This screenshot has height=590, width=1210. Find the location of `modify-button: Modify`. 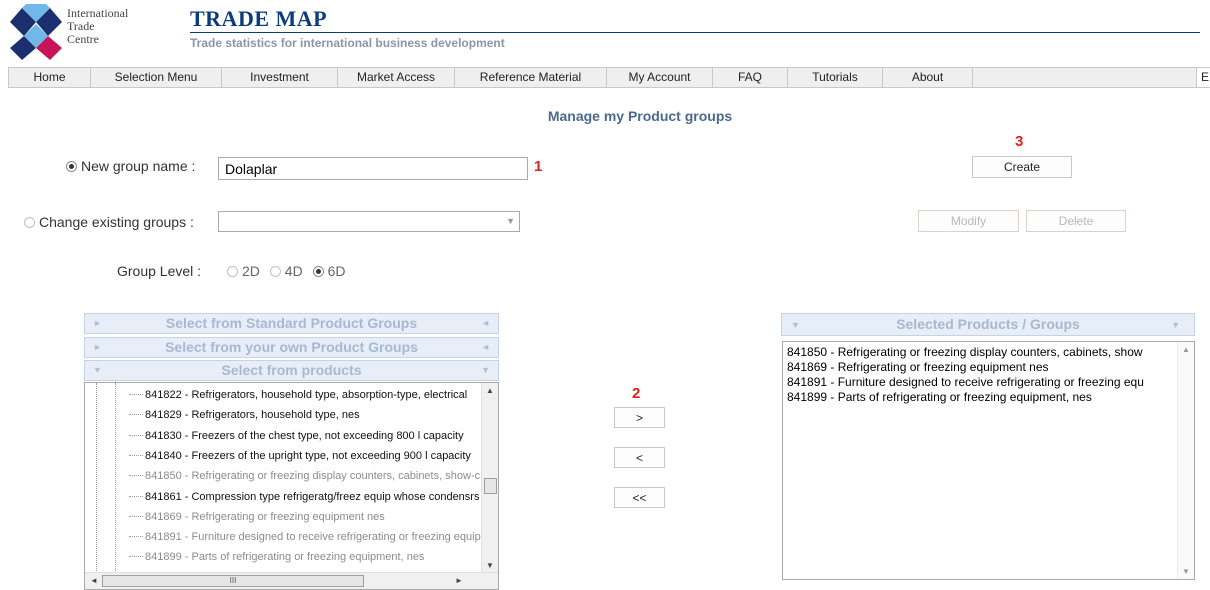

modify-button: Modify is located at coordinates (968, 221).